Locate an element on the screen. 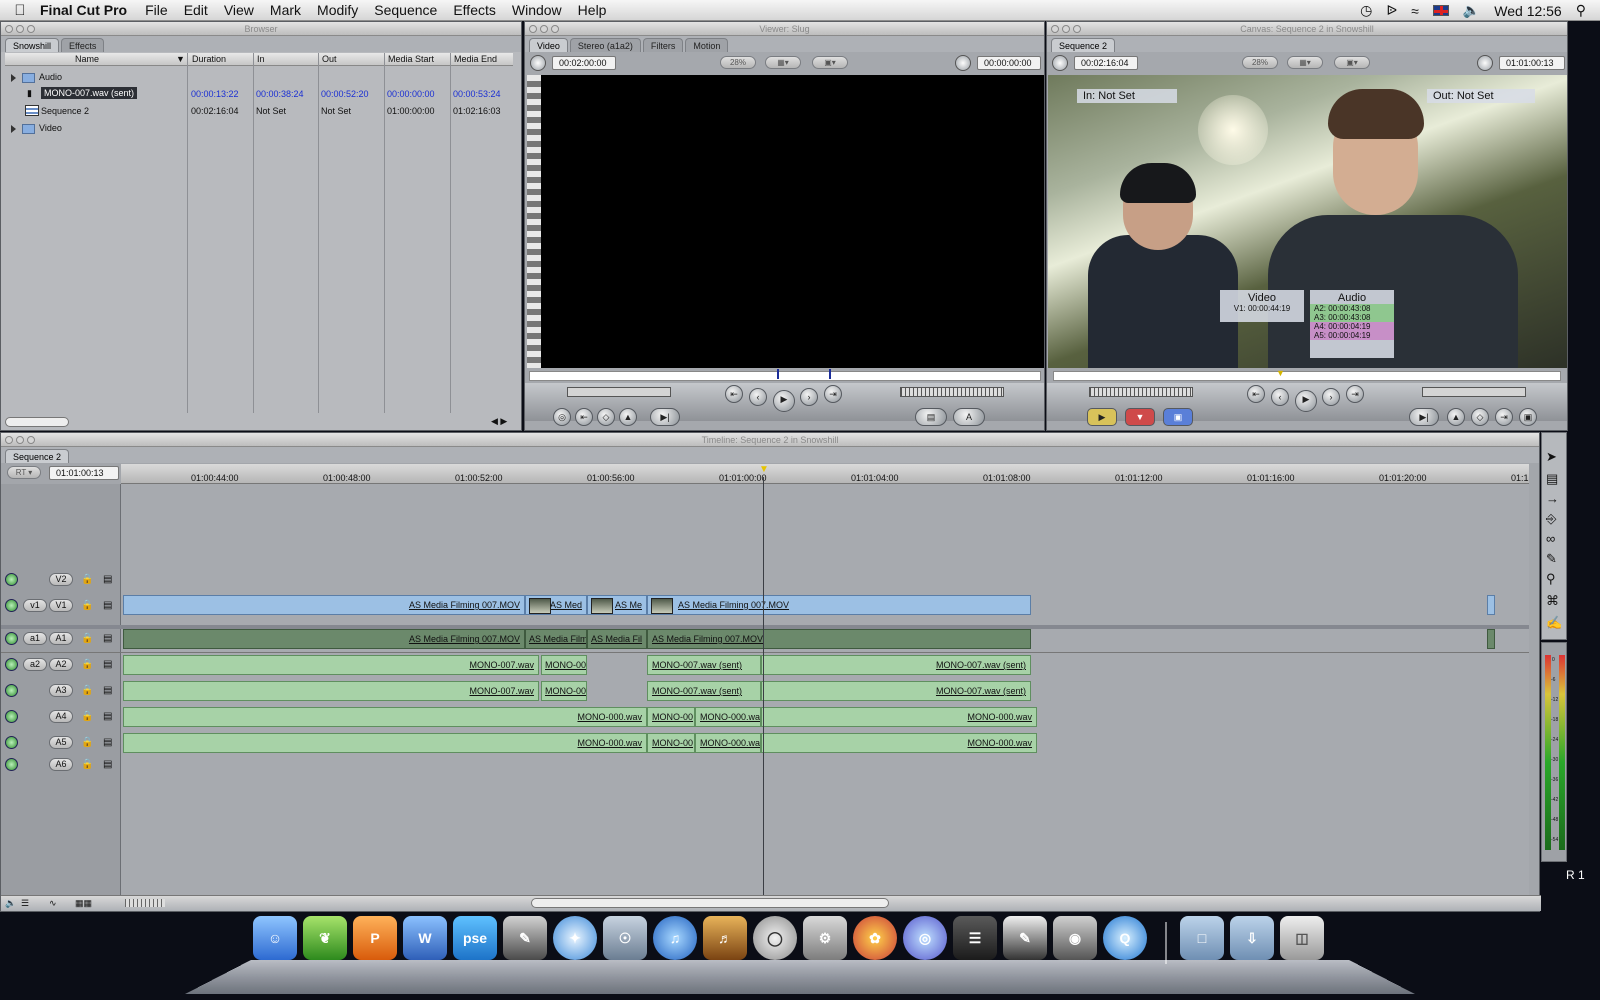 The width and height of the screenshot is (1600, 1000). tab-snowshill: Snowshill is located at coordinates (32, 45).